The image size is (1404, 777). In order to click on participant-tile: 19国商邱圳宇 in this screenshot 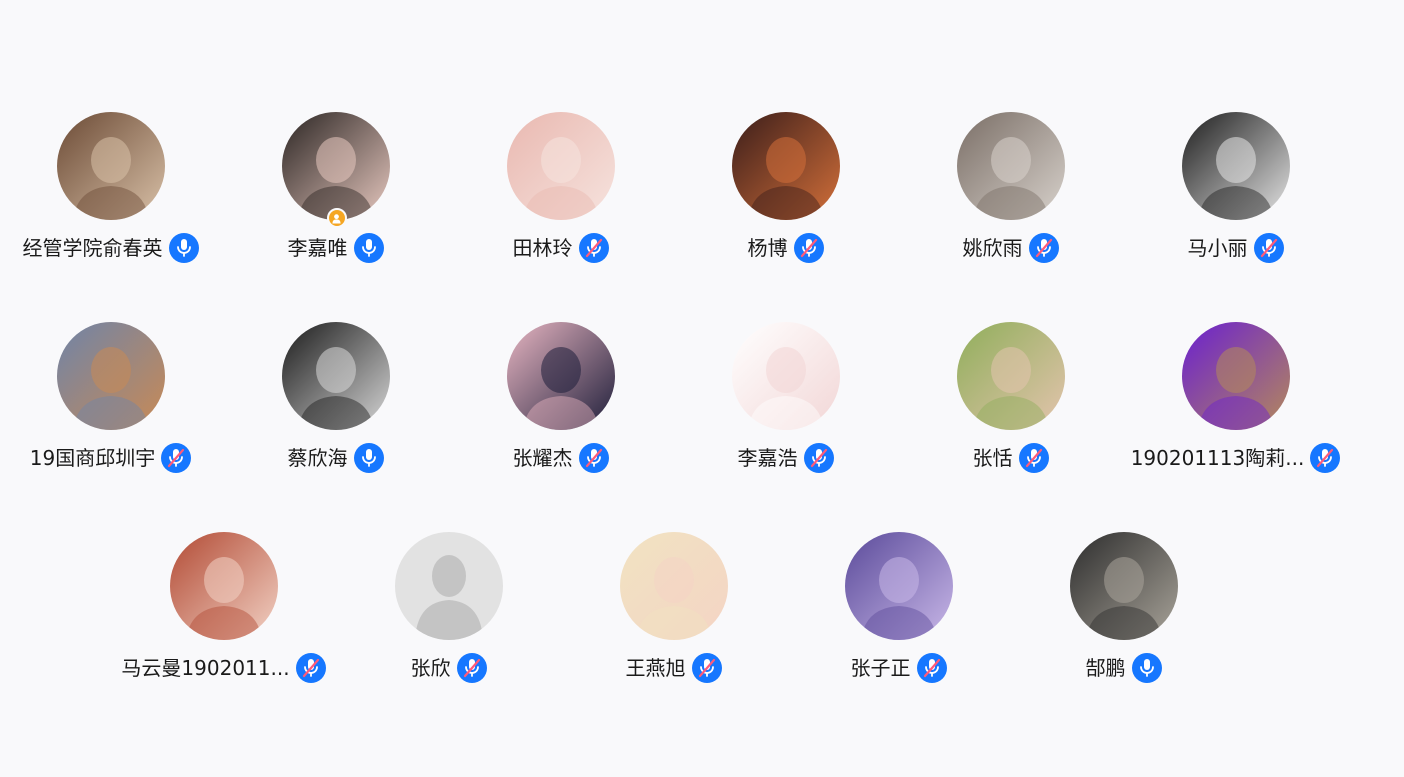, I will do `click(111, 402)`.